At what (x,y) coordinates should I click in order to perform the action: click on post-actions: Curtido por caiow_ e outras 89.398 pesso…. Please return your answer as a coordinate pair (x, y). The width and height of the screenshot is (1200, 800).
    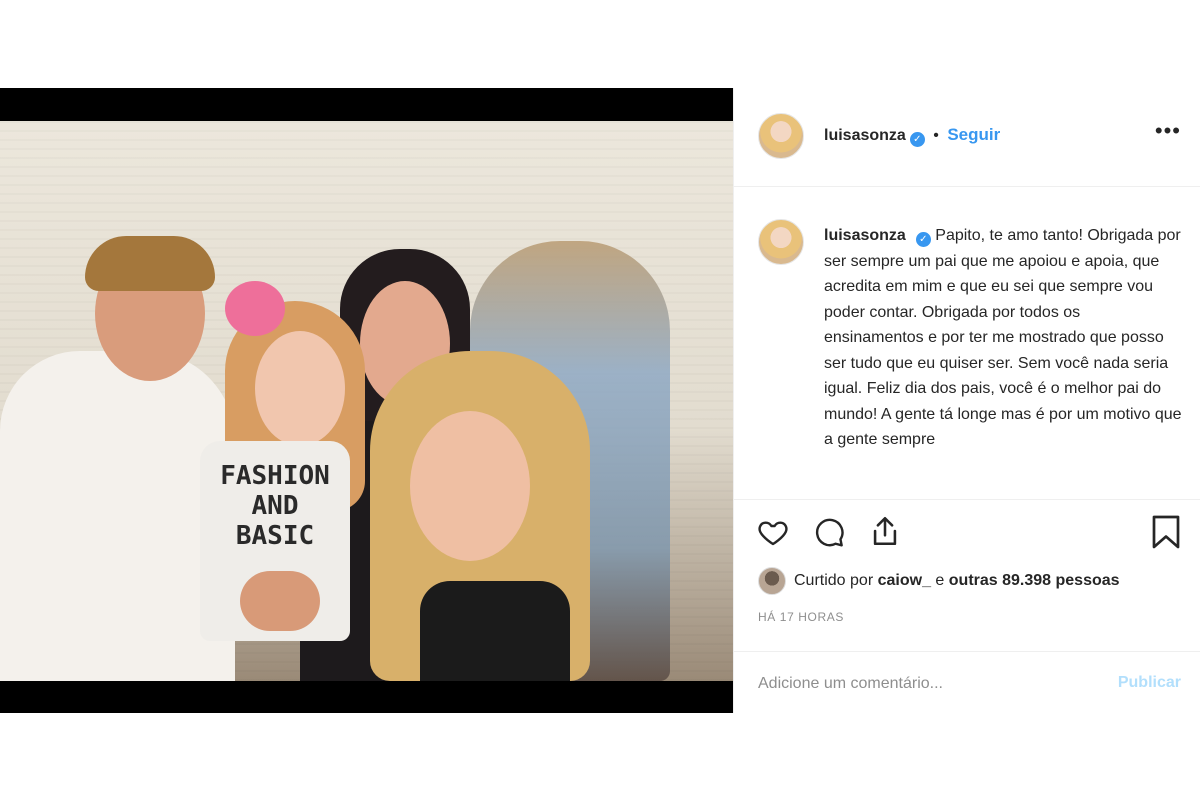
    Looking at the image, I should click on (967, 575).